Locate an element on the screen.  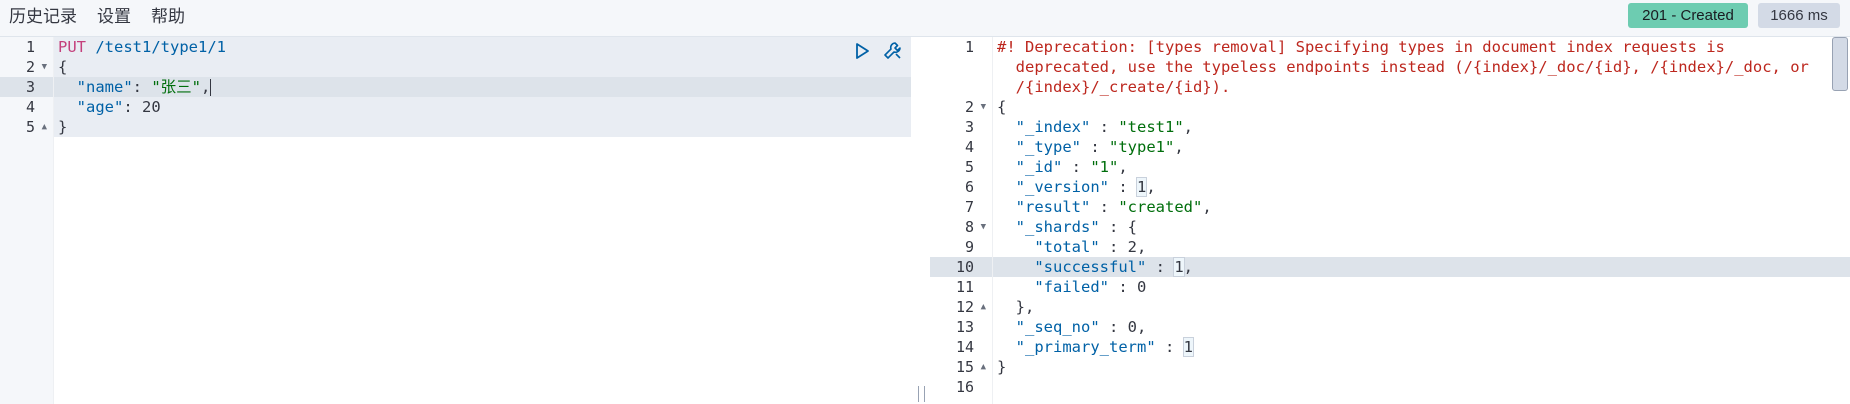
line-number: 5 ▲ is located at coordinates (36, 127).